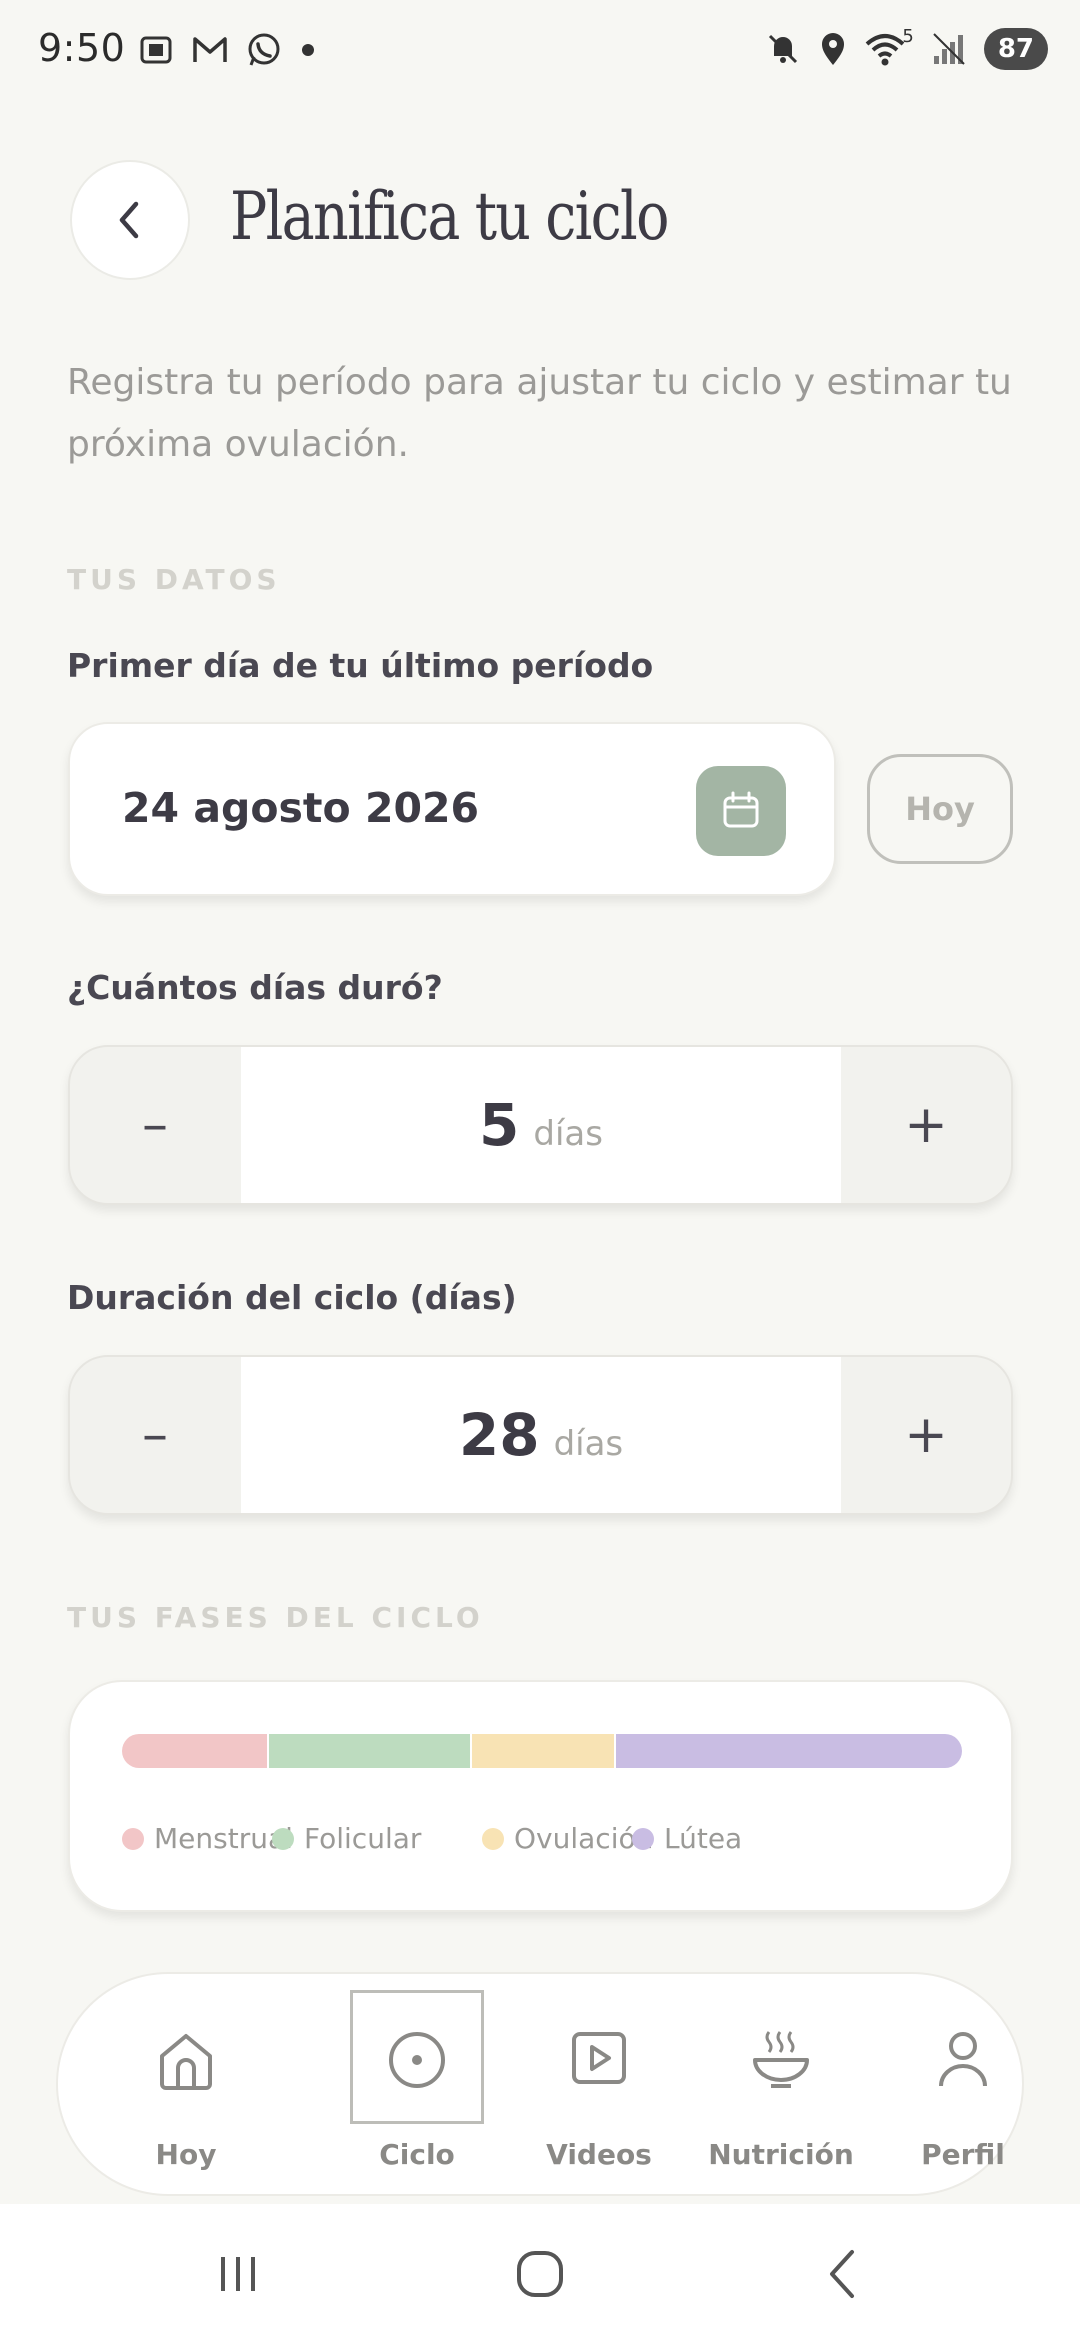  Describe the element at coordinates (781, 2154) in the screenshot. I see `nav-label-nutricion: Nutrición` at that location.